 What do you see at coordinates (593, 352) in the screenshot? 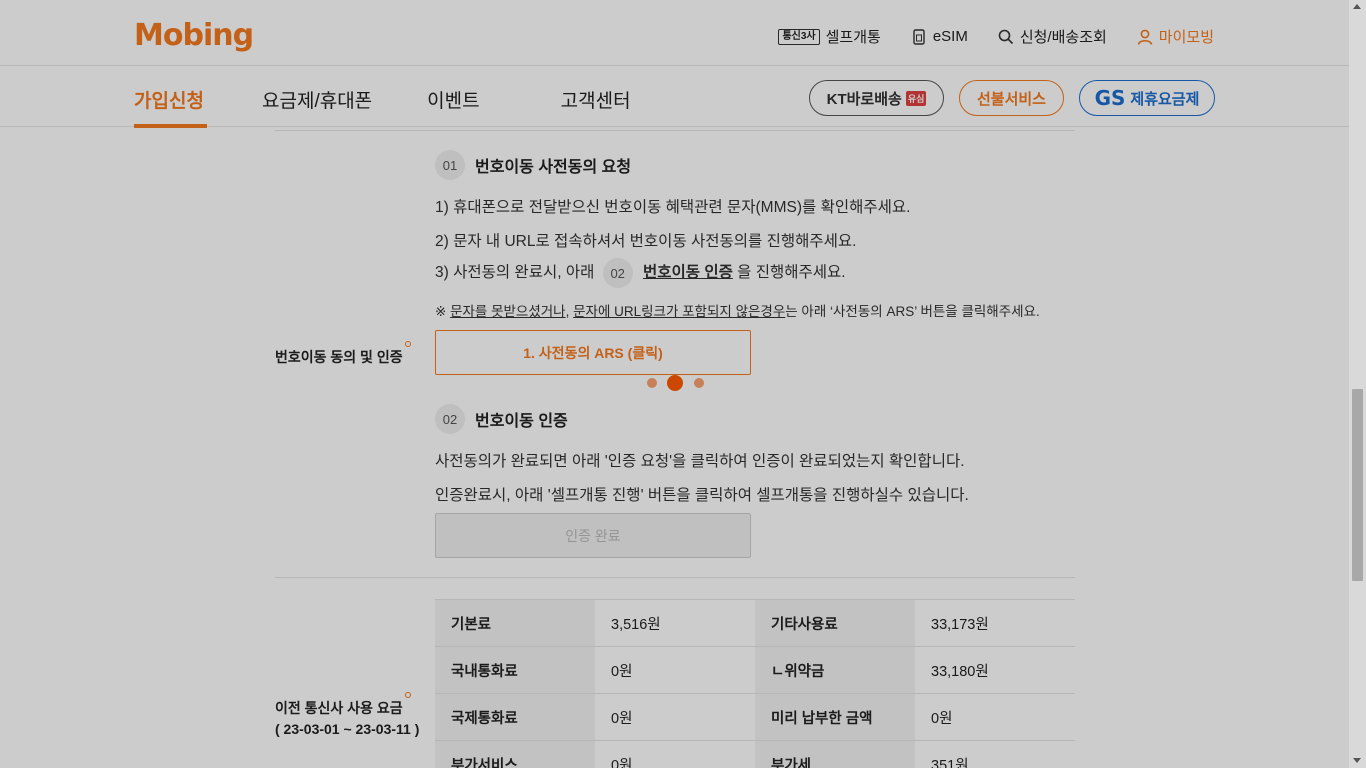
I see `pre-consent-ars-button: 1. 사전동의 ARS (클릭)` at bounding box center [593, 352].